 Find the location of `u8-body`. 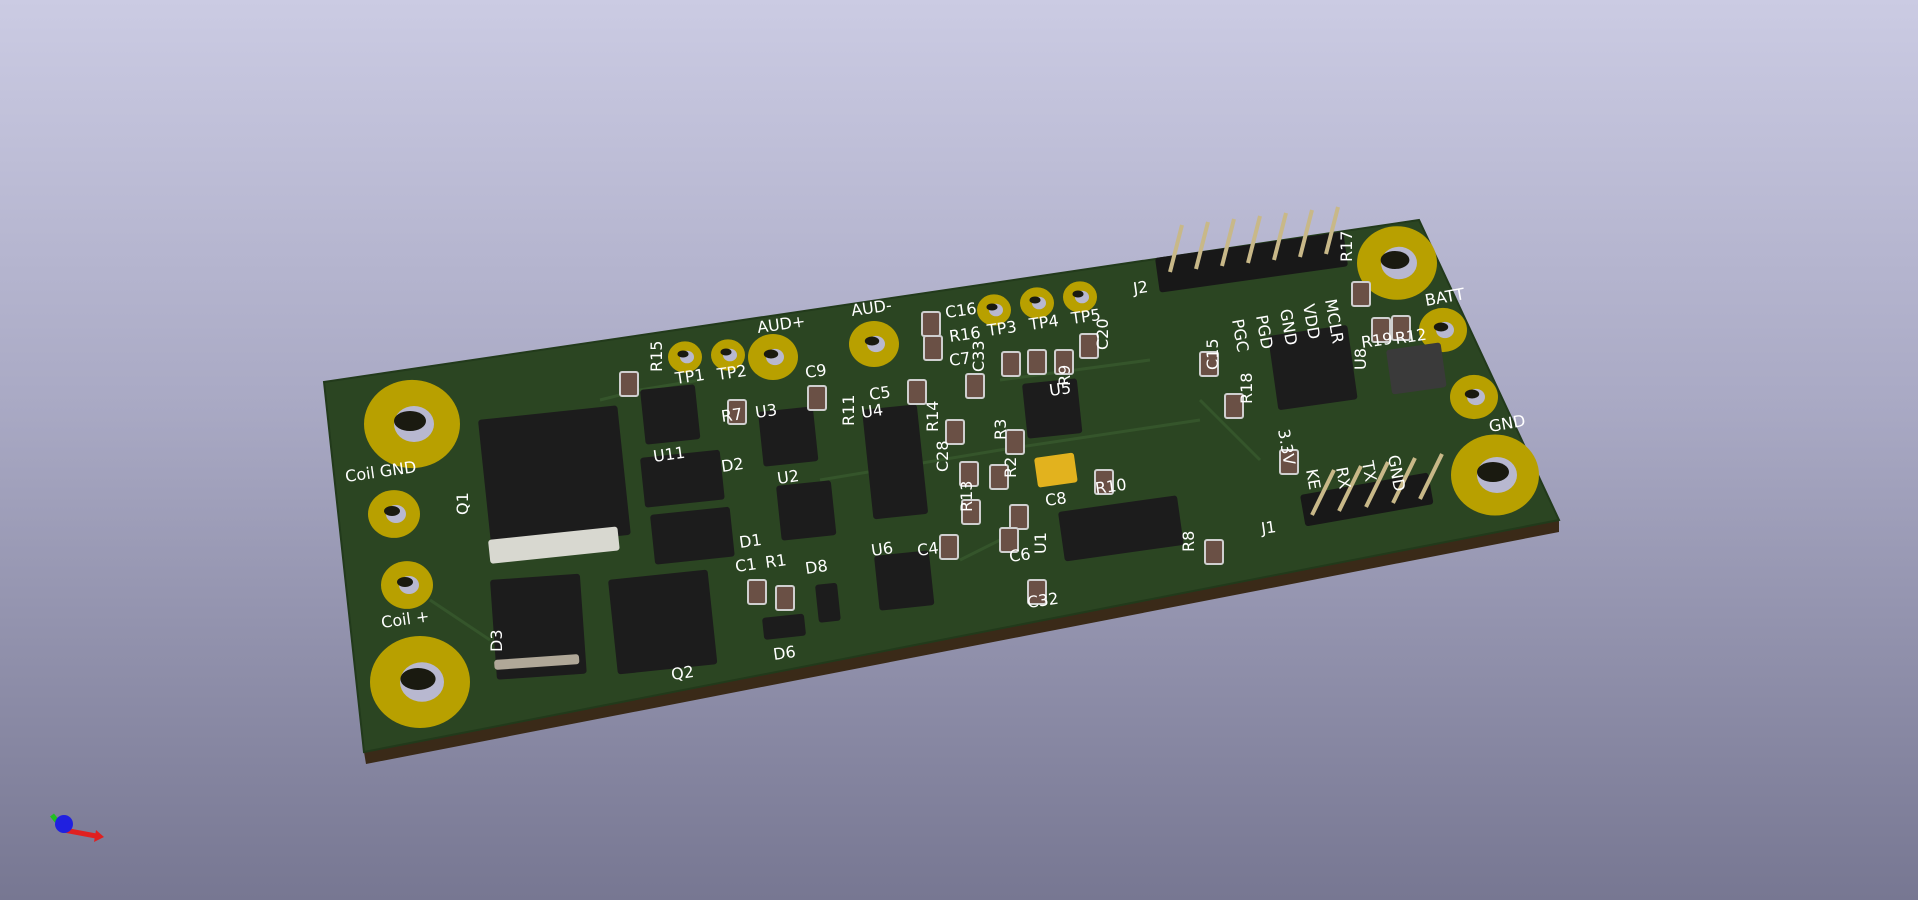

u8-body is located at coordinates (1416, 368).